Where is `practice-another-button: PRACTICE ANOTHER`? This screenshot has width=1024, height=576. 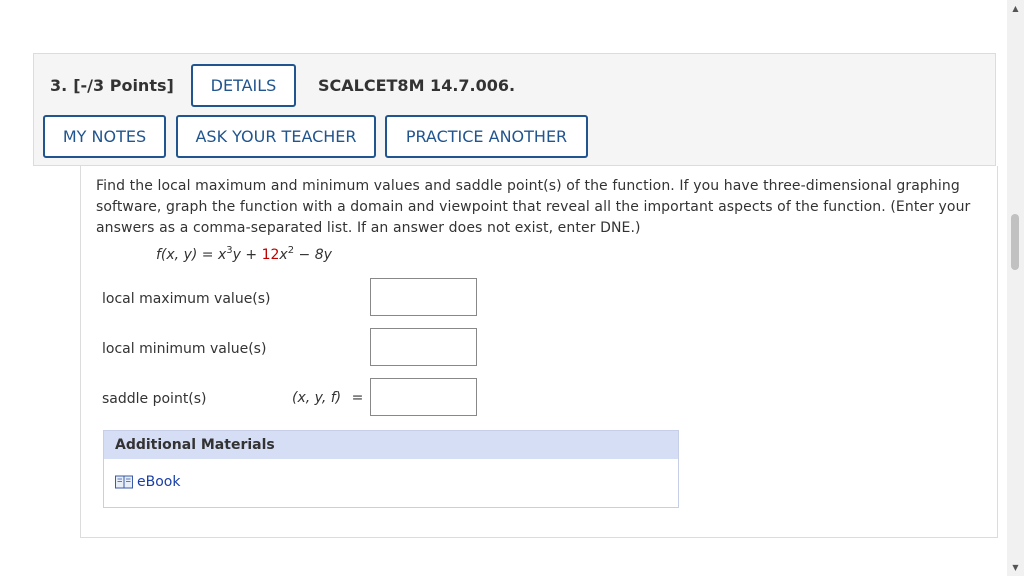 practice-another-button: PRACTICE ANOTHER is located at coordinates (486, 136).